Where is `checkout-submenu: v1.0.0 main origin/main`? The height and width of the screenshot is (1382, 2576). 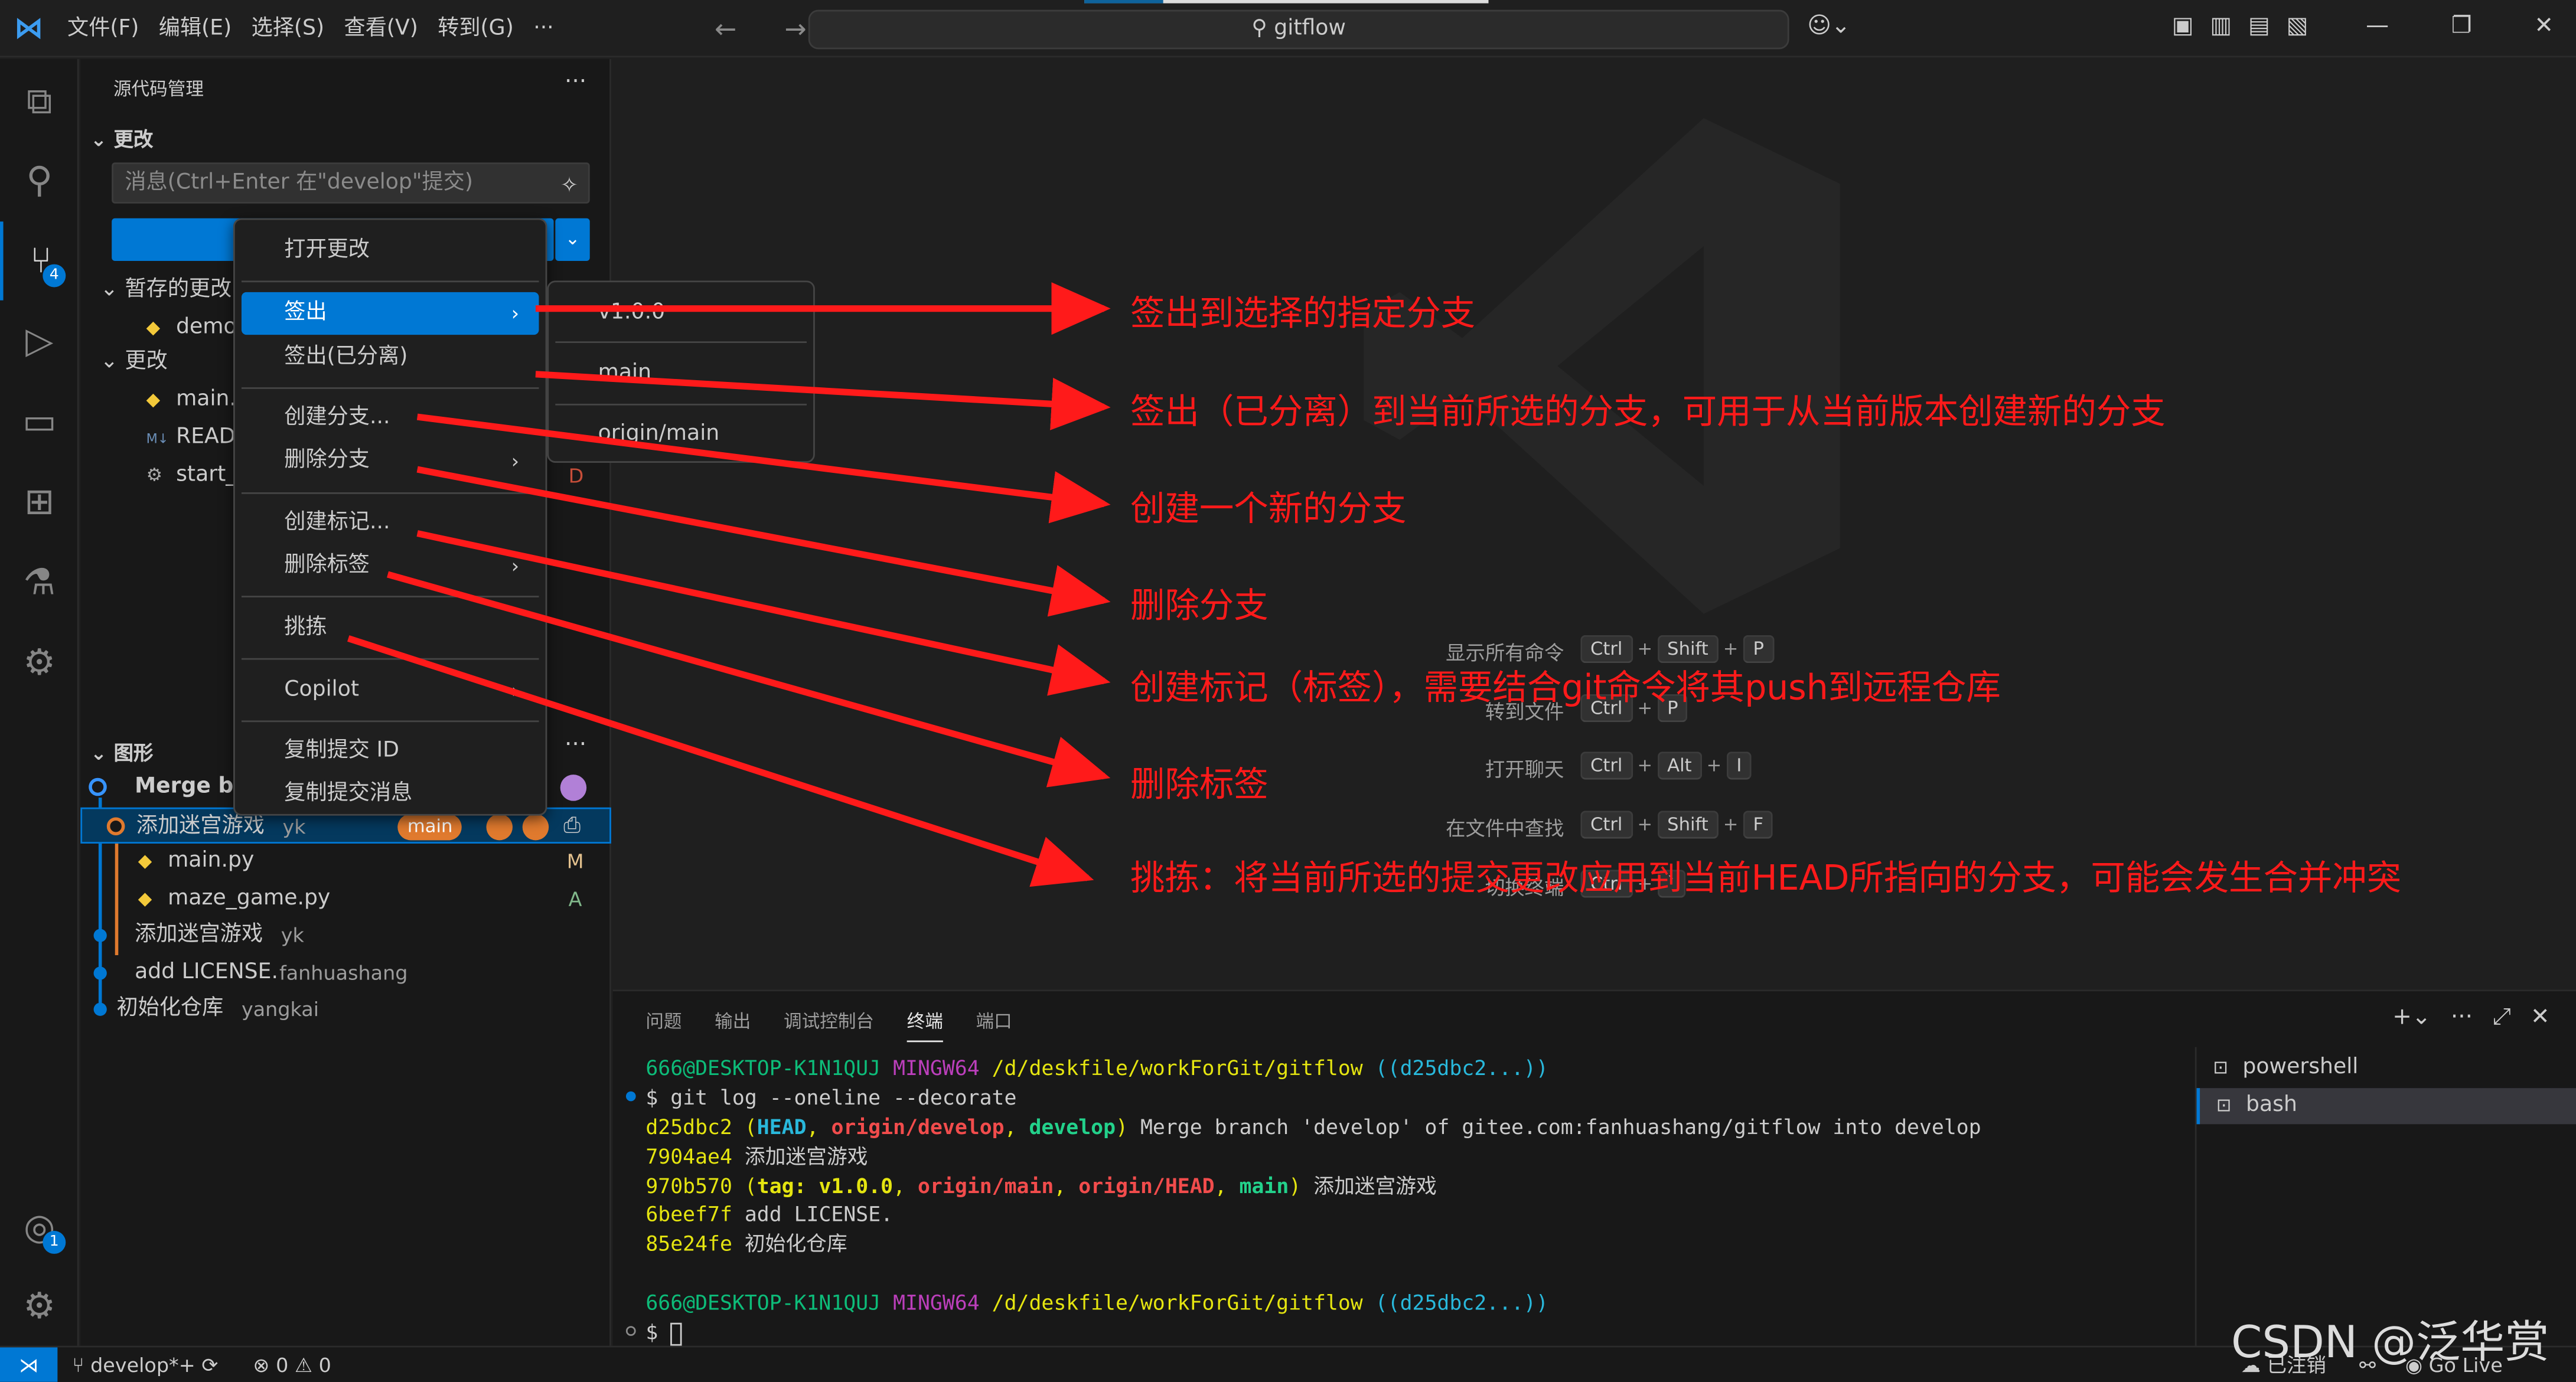 checkout-submenu: v1.0.0 main origin/main is located at coordinates (681, 371).